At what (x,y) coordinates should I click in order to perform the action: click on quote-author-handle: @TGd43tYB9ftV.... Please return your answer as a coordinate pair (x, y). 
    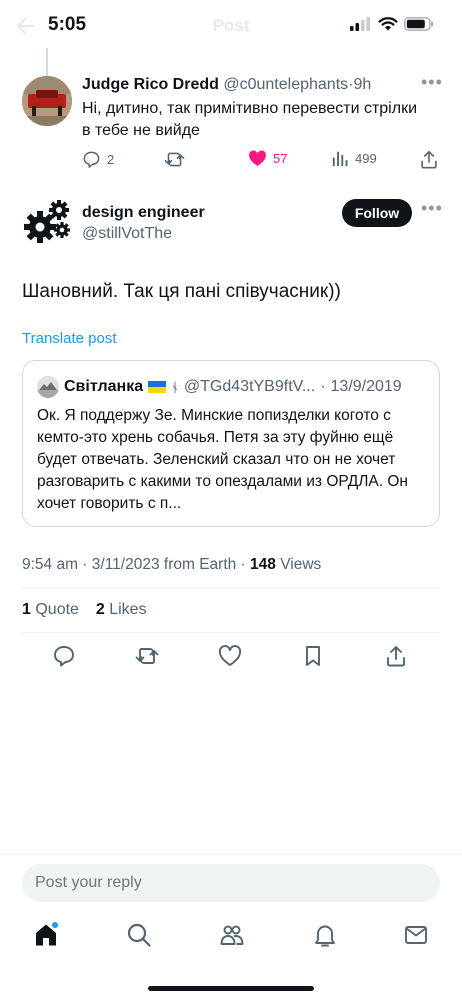
    Looking at the image, I should click on (249, 386).